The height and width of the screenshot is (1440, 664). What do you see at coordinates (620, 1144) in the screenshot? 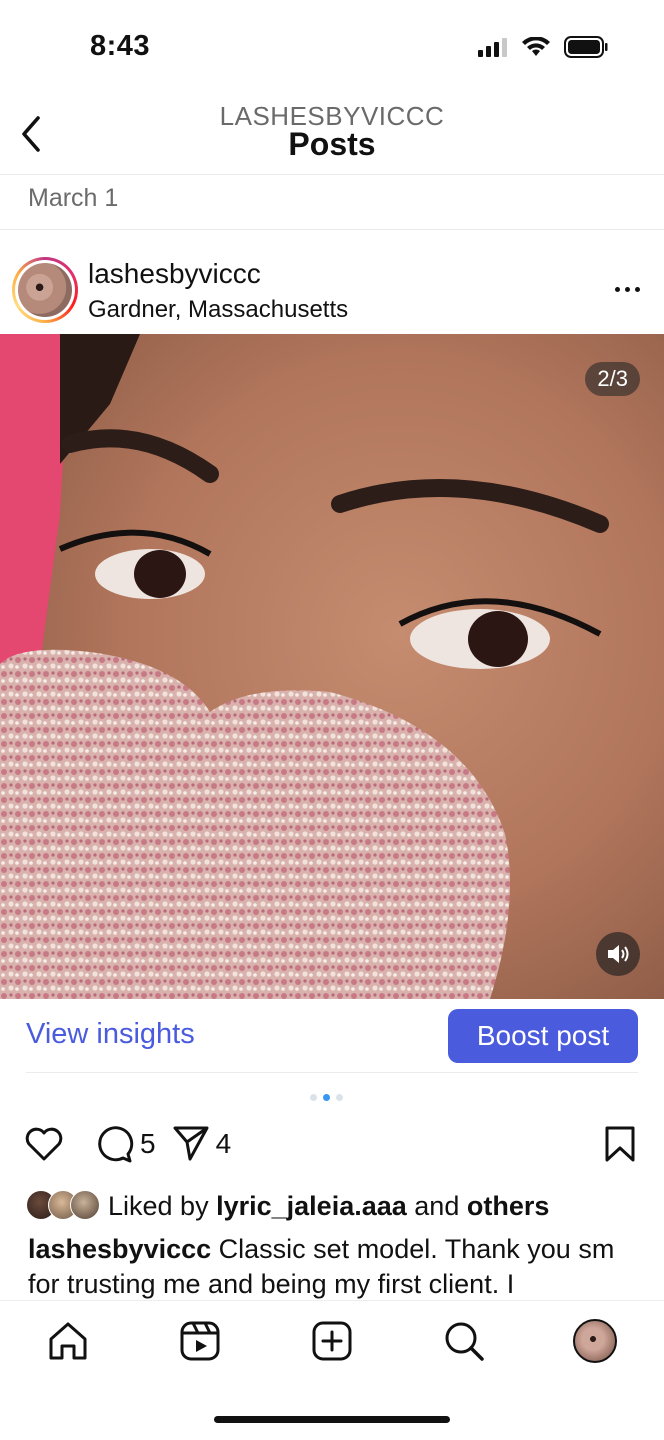
I see `bookmark-icon` at bounding box center [620, 1144].